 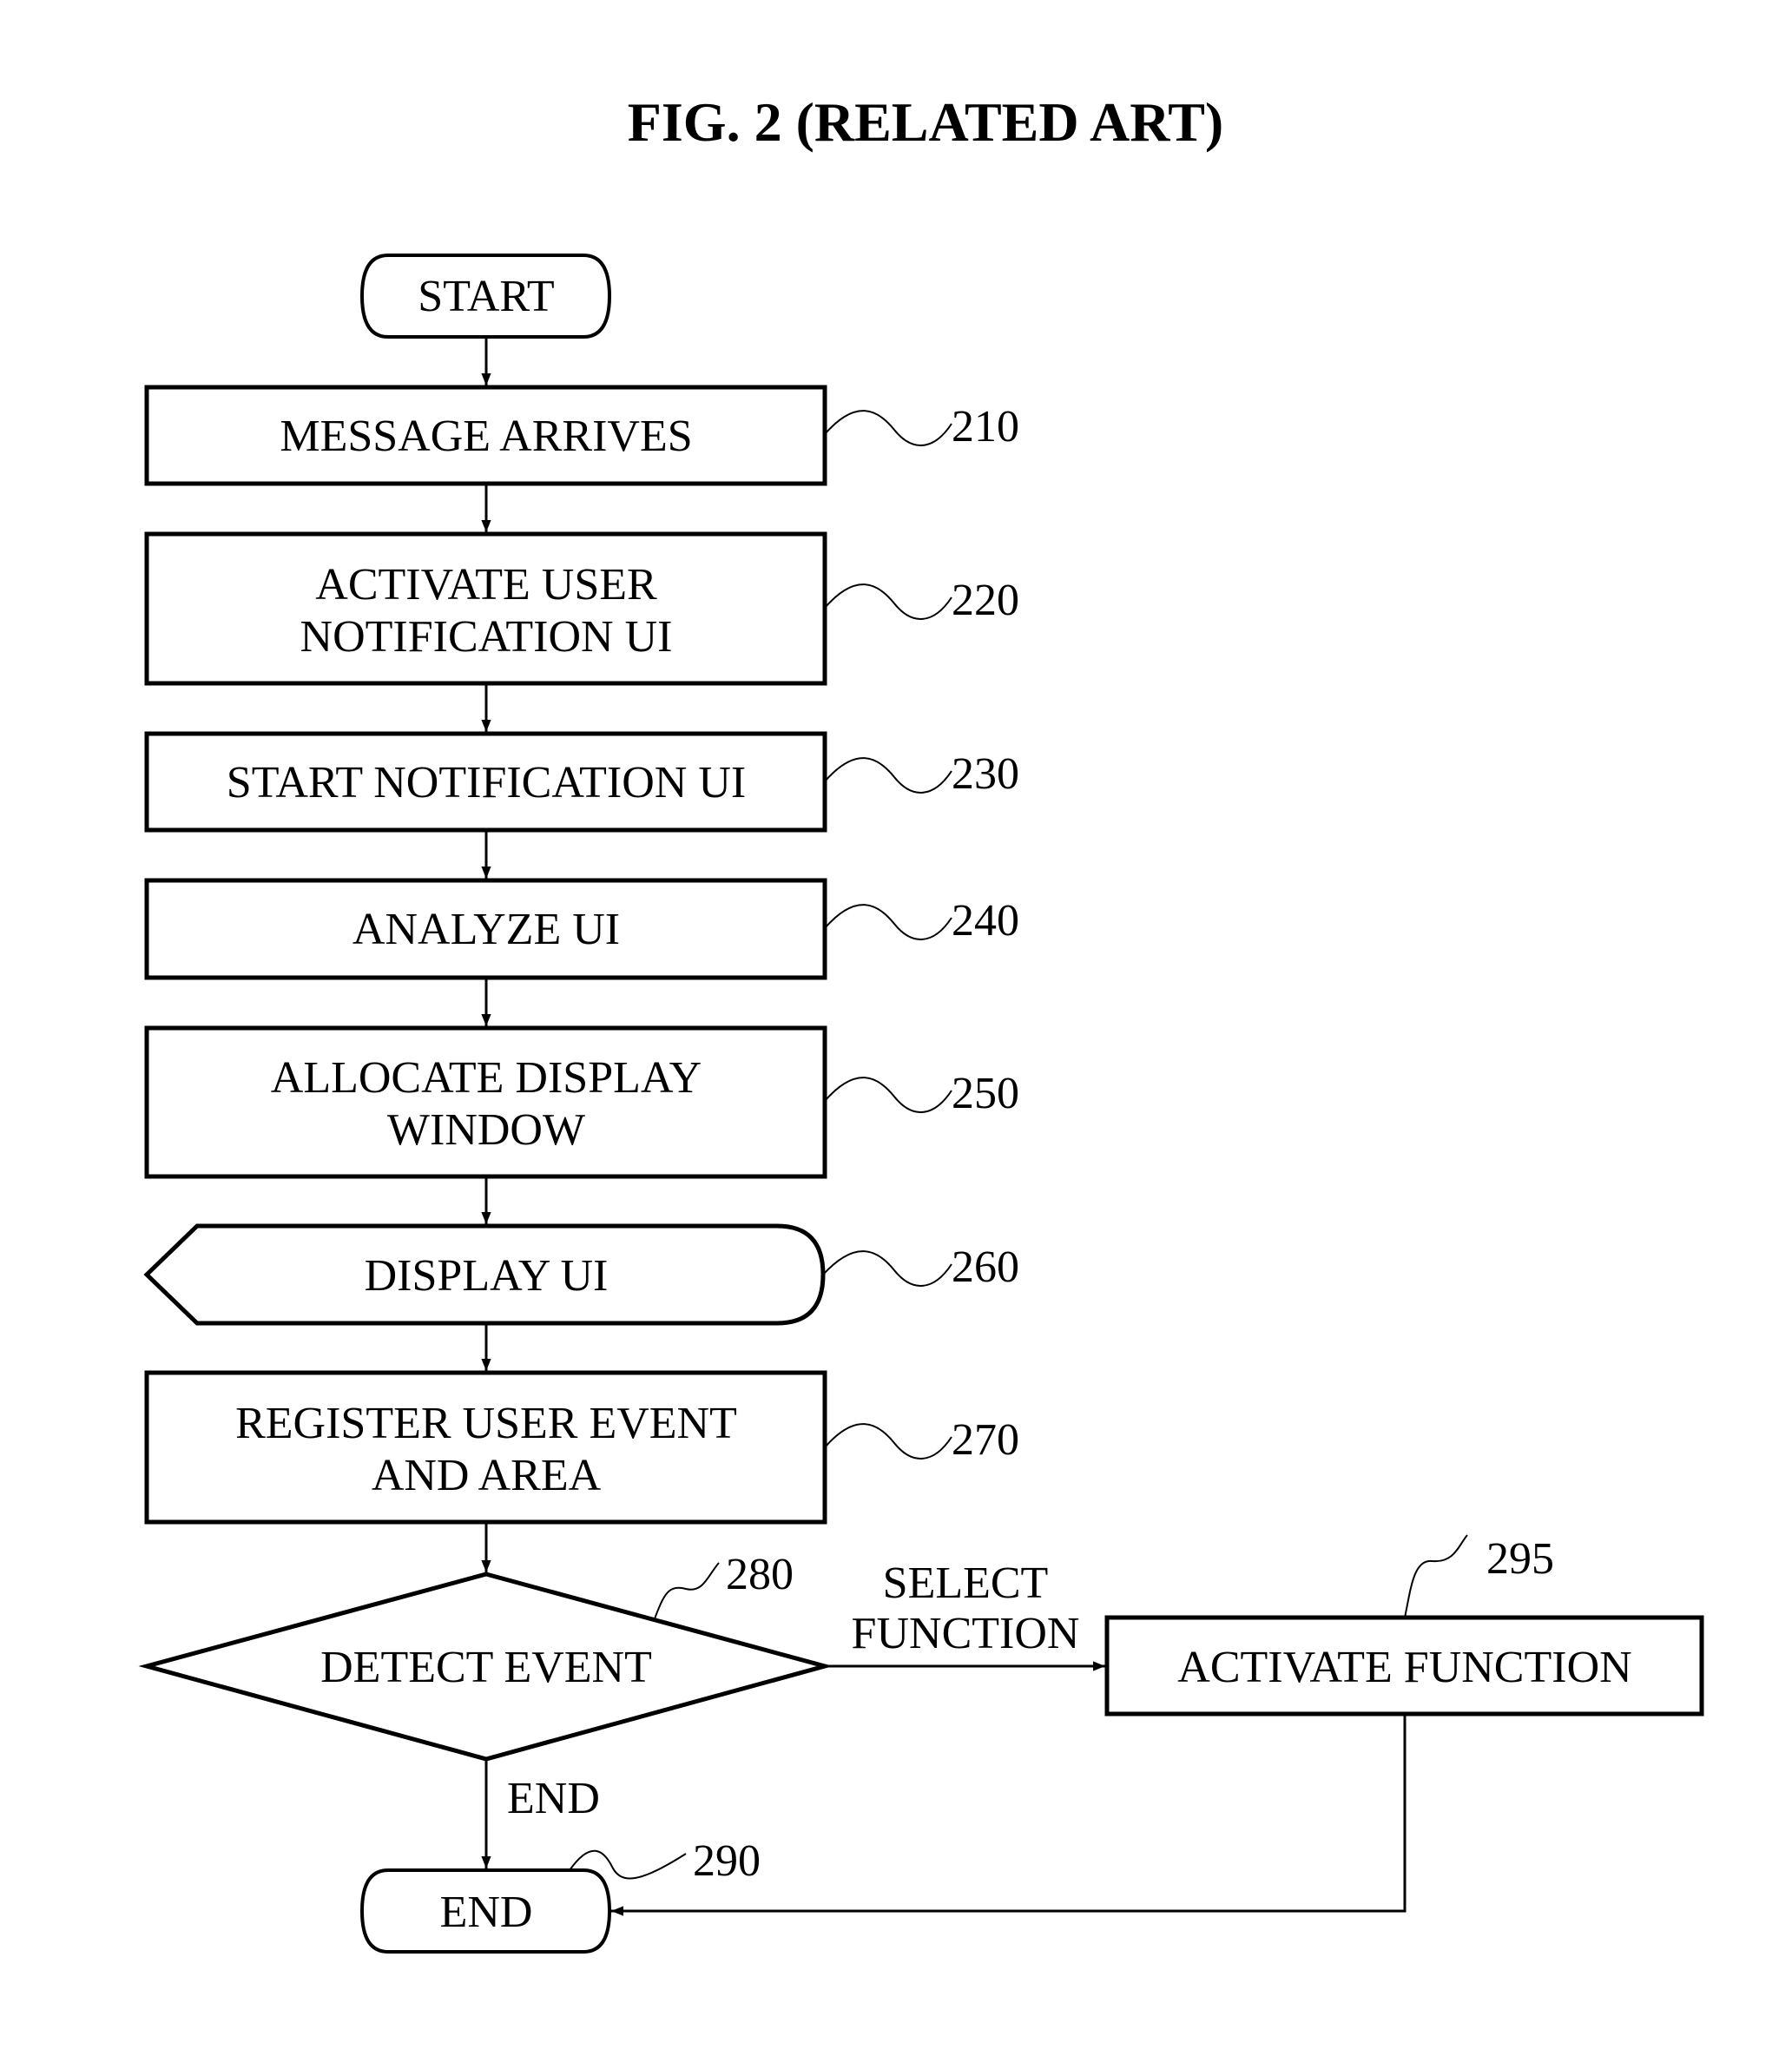 I want to click on step-240-label: ANALYZE UI, so click(x=486, y=929).